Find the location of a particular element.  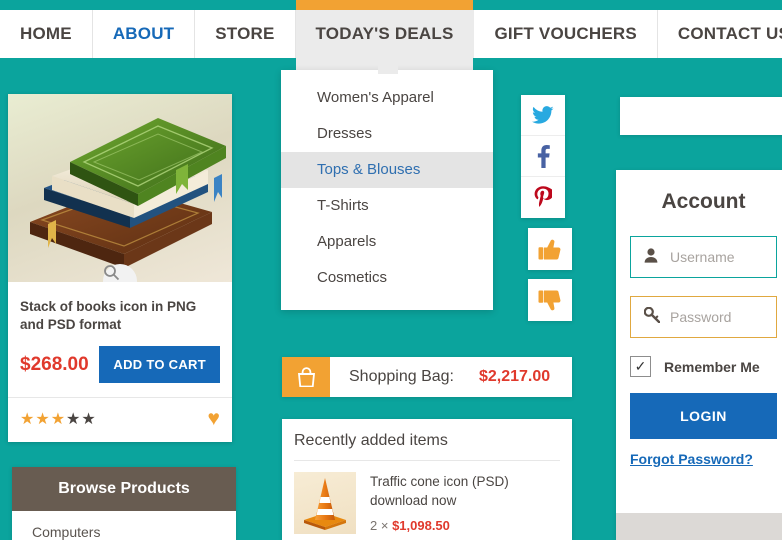

dropdown-item-label: Apparels is located at coordinates (347, 241).